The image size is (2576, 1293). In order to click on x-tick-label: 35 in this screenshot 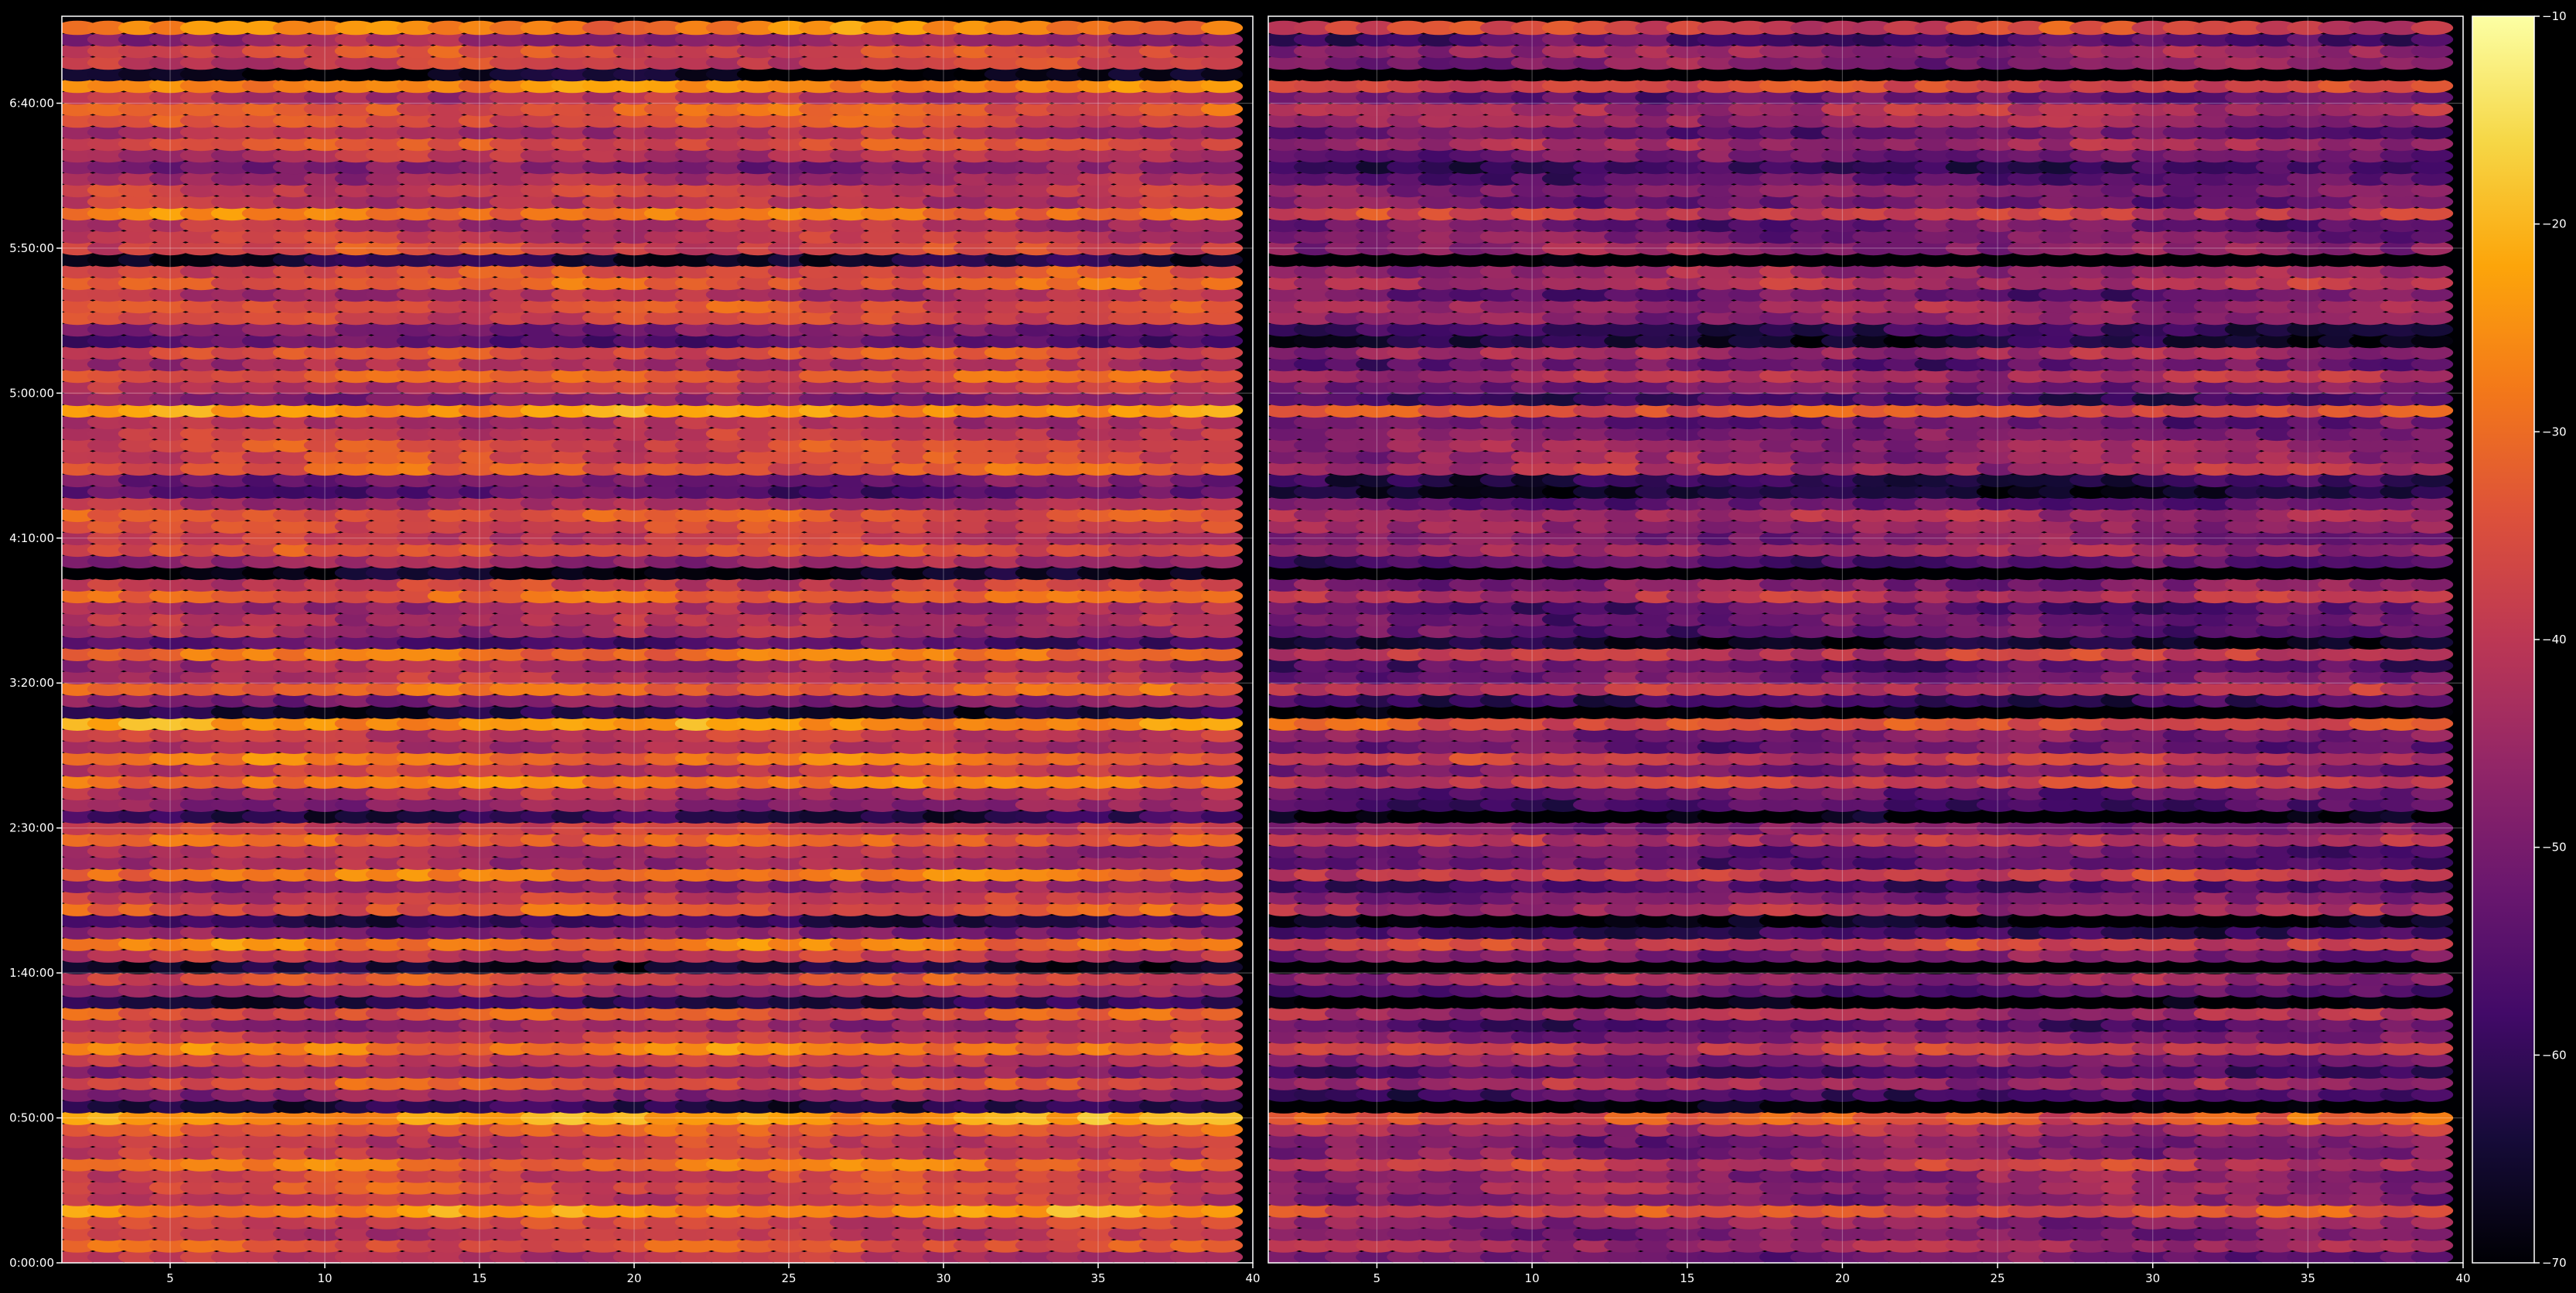, I will do `click(1098, 1278)`.